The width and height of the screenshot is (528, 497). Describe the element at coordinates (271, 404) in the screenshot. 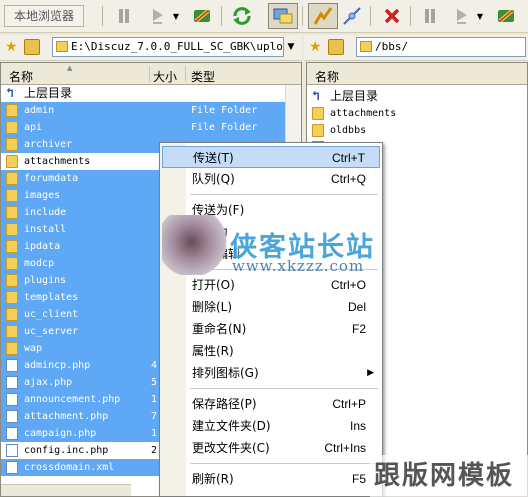

I see `menu-item: 保存路径(P) Ctrl+P` at that location.